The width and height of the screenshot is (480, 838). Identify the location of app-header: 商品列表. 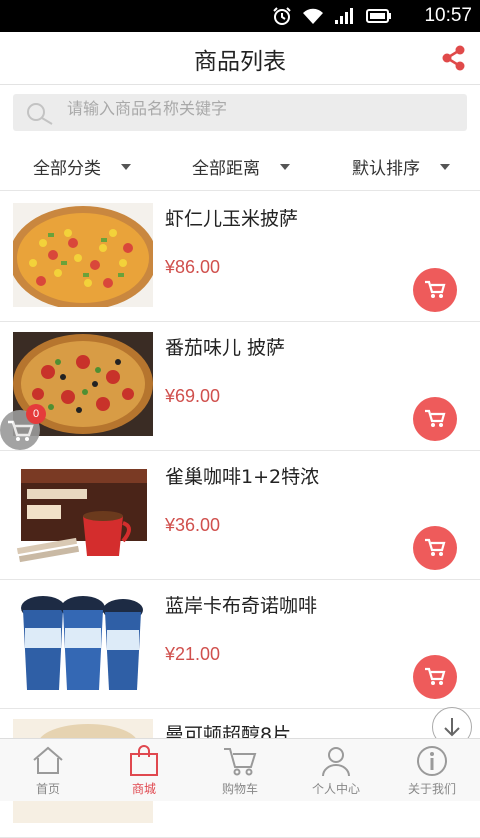
(240, 58).